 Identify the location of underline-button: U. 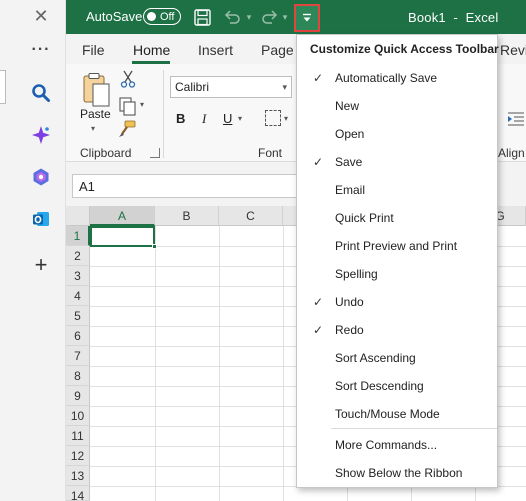
(227, 118).